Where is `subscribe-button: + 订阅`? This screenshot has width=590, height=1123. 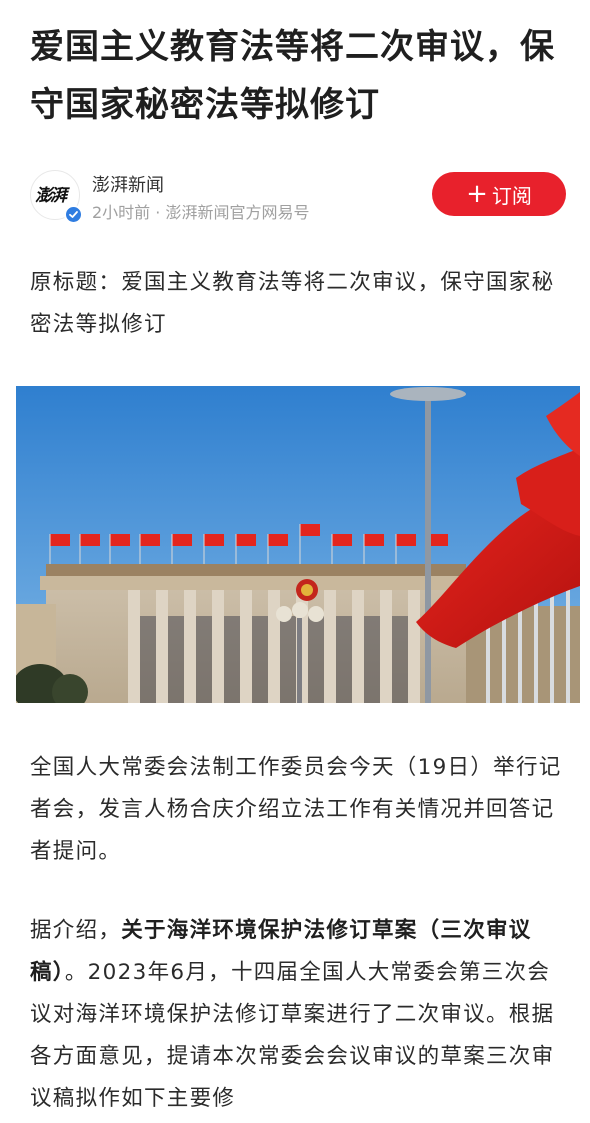 subscribe-button: + 订阅 is located at coordinates (499, 194).